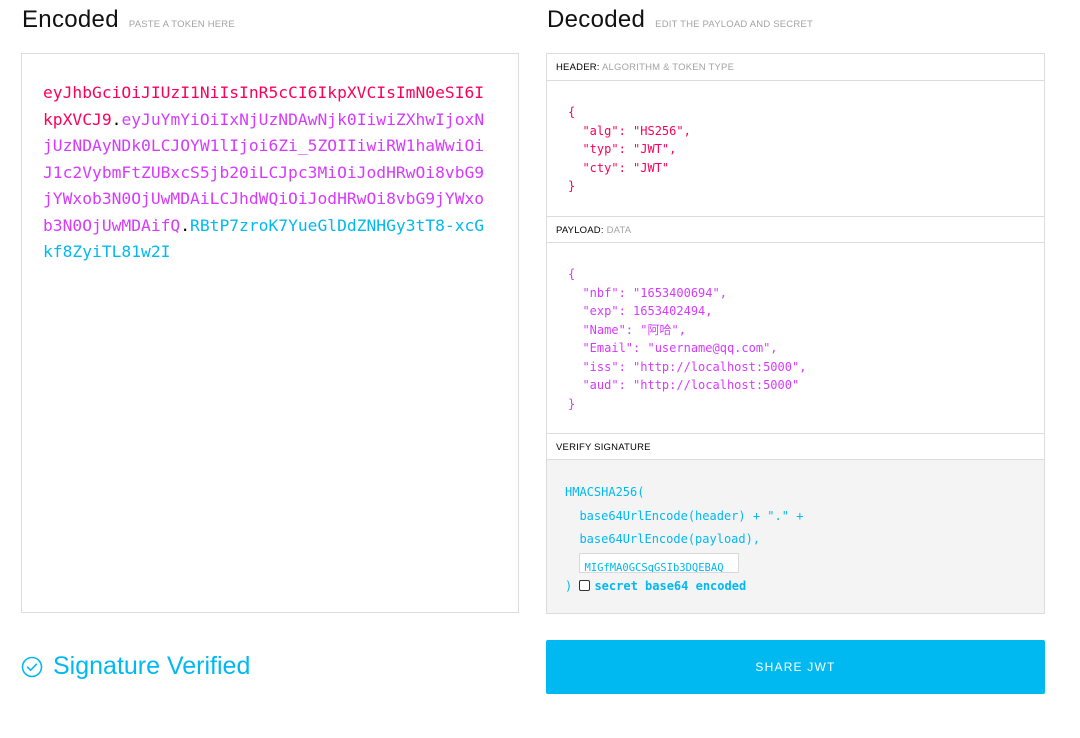 This screenshot has height=738, width=1080. What do you see at coordinates (684, 385) in the screenshot?
I see `json-line: "aud": "http://localhost:5000"` at bounding box center [684, 385].